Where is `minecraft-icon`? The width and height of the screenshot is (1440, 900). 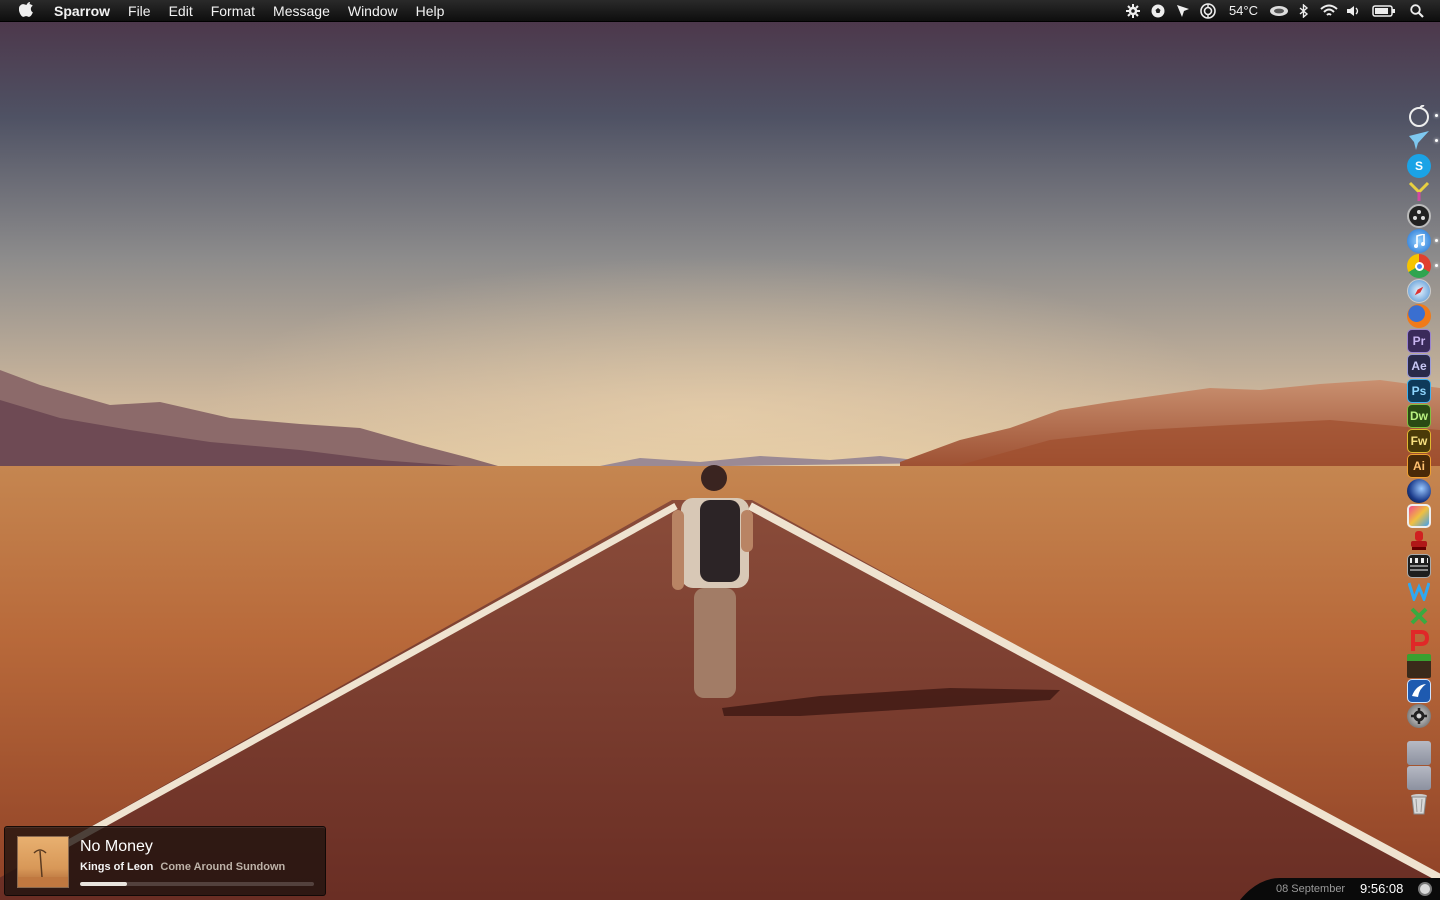
minecraft-icon is located at coordinates (1419, 666).